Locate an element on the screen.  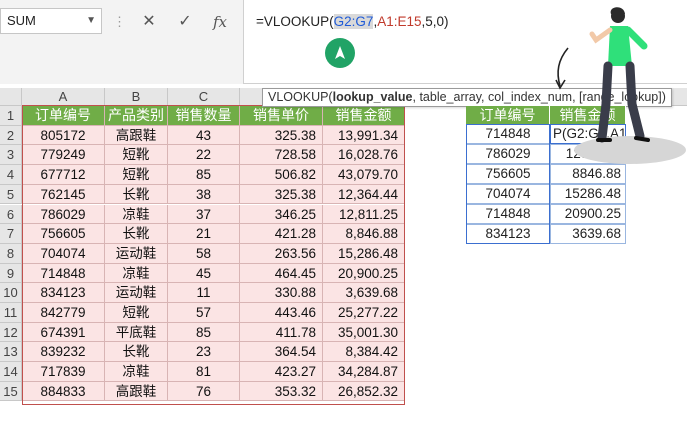
formula-ref-lookup: G2:G7 is located at coordinates (353, 21).